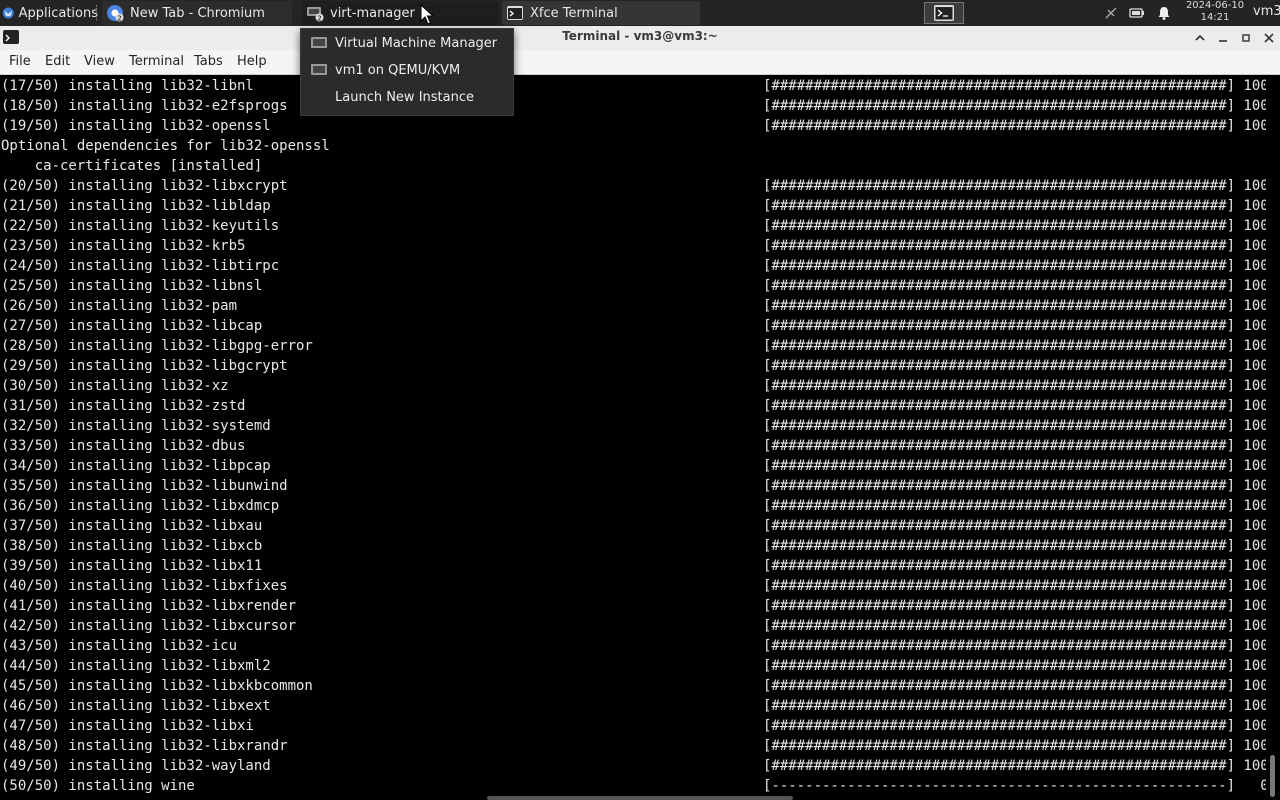  Describe the element at coordinates (136, 466) in the screenshot. I see `terminal-line: (34/50) installing lib32-libpcap` at that location.